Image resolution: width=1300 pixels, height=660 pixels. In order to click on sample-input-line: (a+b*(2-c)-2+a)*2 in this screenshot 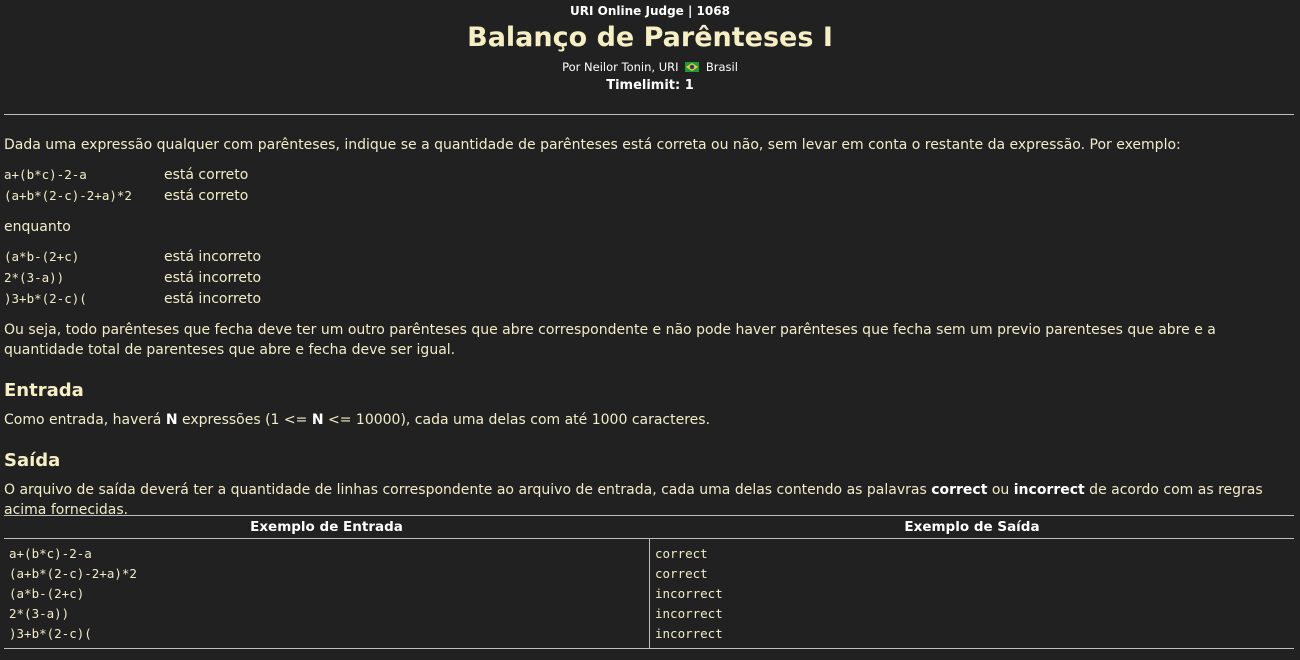, I will do `click(73, 573)`.